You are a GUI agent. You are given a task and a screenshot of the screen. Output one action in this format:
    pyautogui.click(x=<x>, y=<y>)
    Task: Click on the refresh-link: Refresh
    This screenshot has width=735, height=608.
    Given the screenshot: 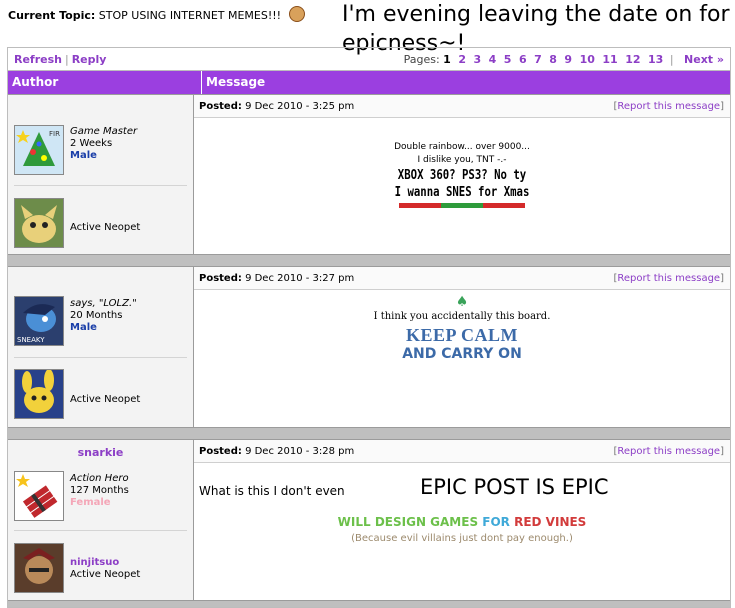 What is the action you would take?
    pyautogui.click(x=38, y=59)
    